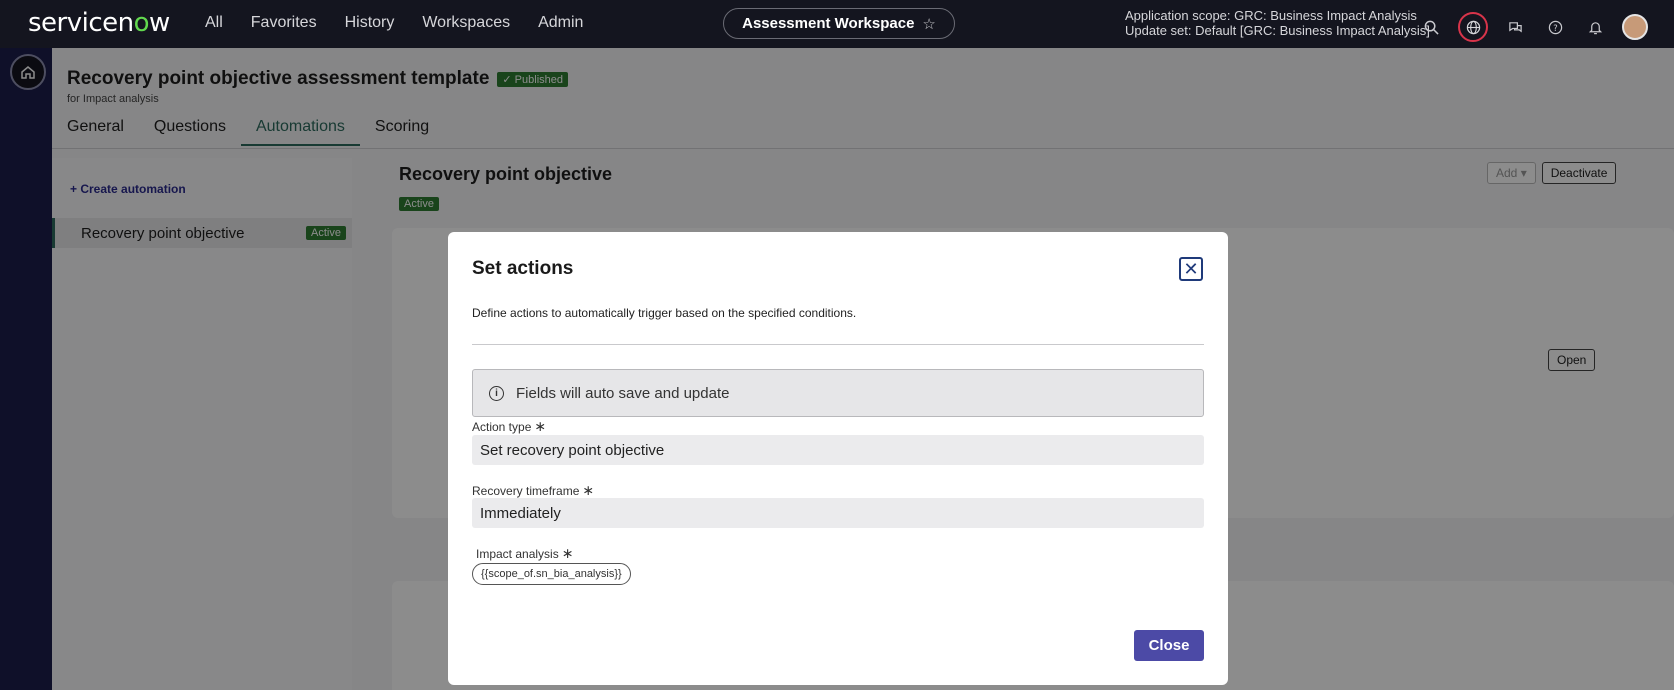  I want to click on nav-admin: Admin, so click(560, 23).